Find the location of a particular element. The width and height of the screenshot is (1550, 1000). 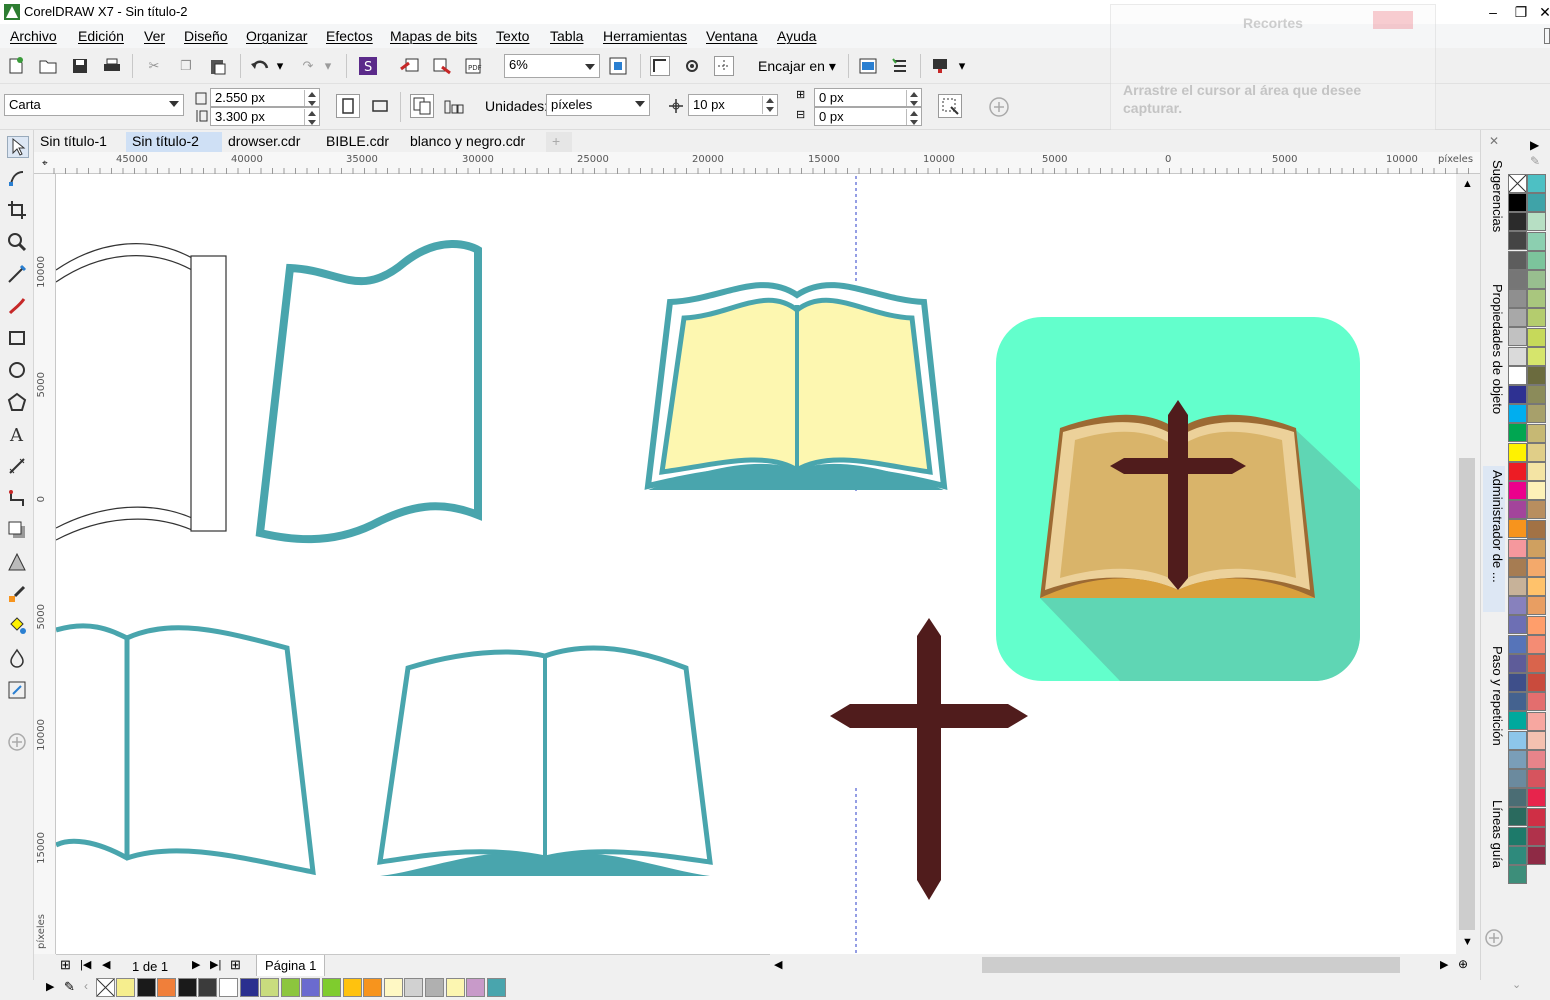

print-icon is located at coordinates (112, 66).